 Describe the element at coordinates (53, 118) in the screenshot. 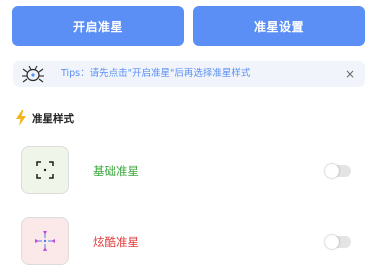

I see `section-title: 准星样式` at that location.